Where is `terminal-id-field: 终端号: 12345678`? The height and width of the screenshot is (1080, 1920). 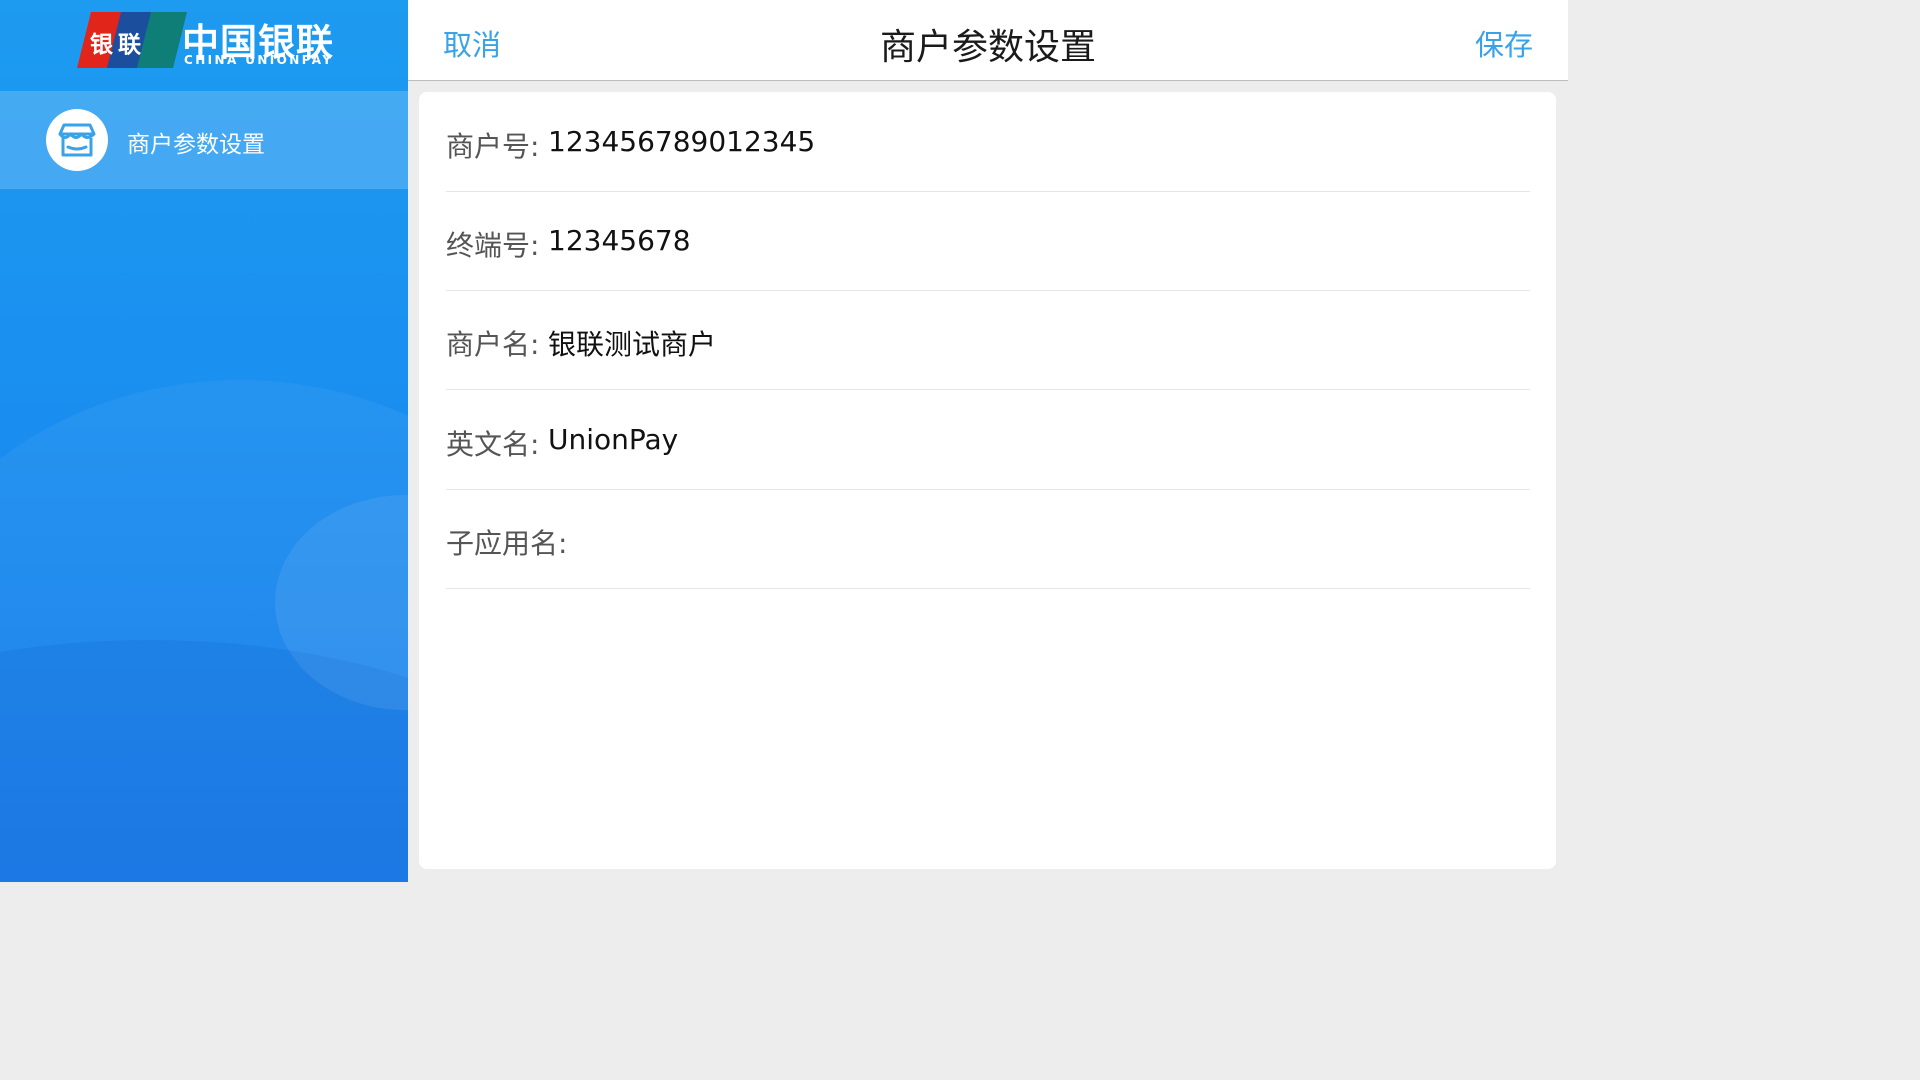 terminal-id-field: 终端号: 12345678 is located at coordinates (988, 241).